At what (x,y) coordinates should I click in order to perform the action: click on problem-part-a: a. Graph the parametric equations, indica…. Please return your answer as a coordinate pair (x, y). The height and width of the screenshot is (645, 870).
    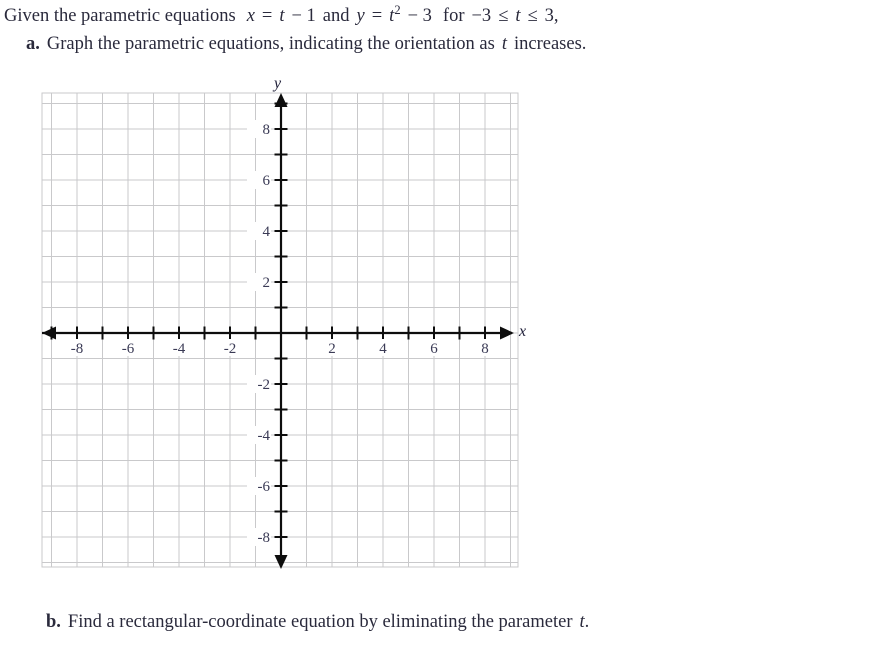
    Looking at the image, I should click on (306, 44).